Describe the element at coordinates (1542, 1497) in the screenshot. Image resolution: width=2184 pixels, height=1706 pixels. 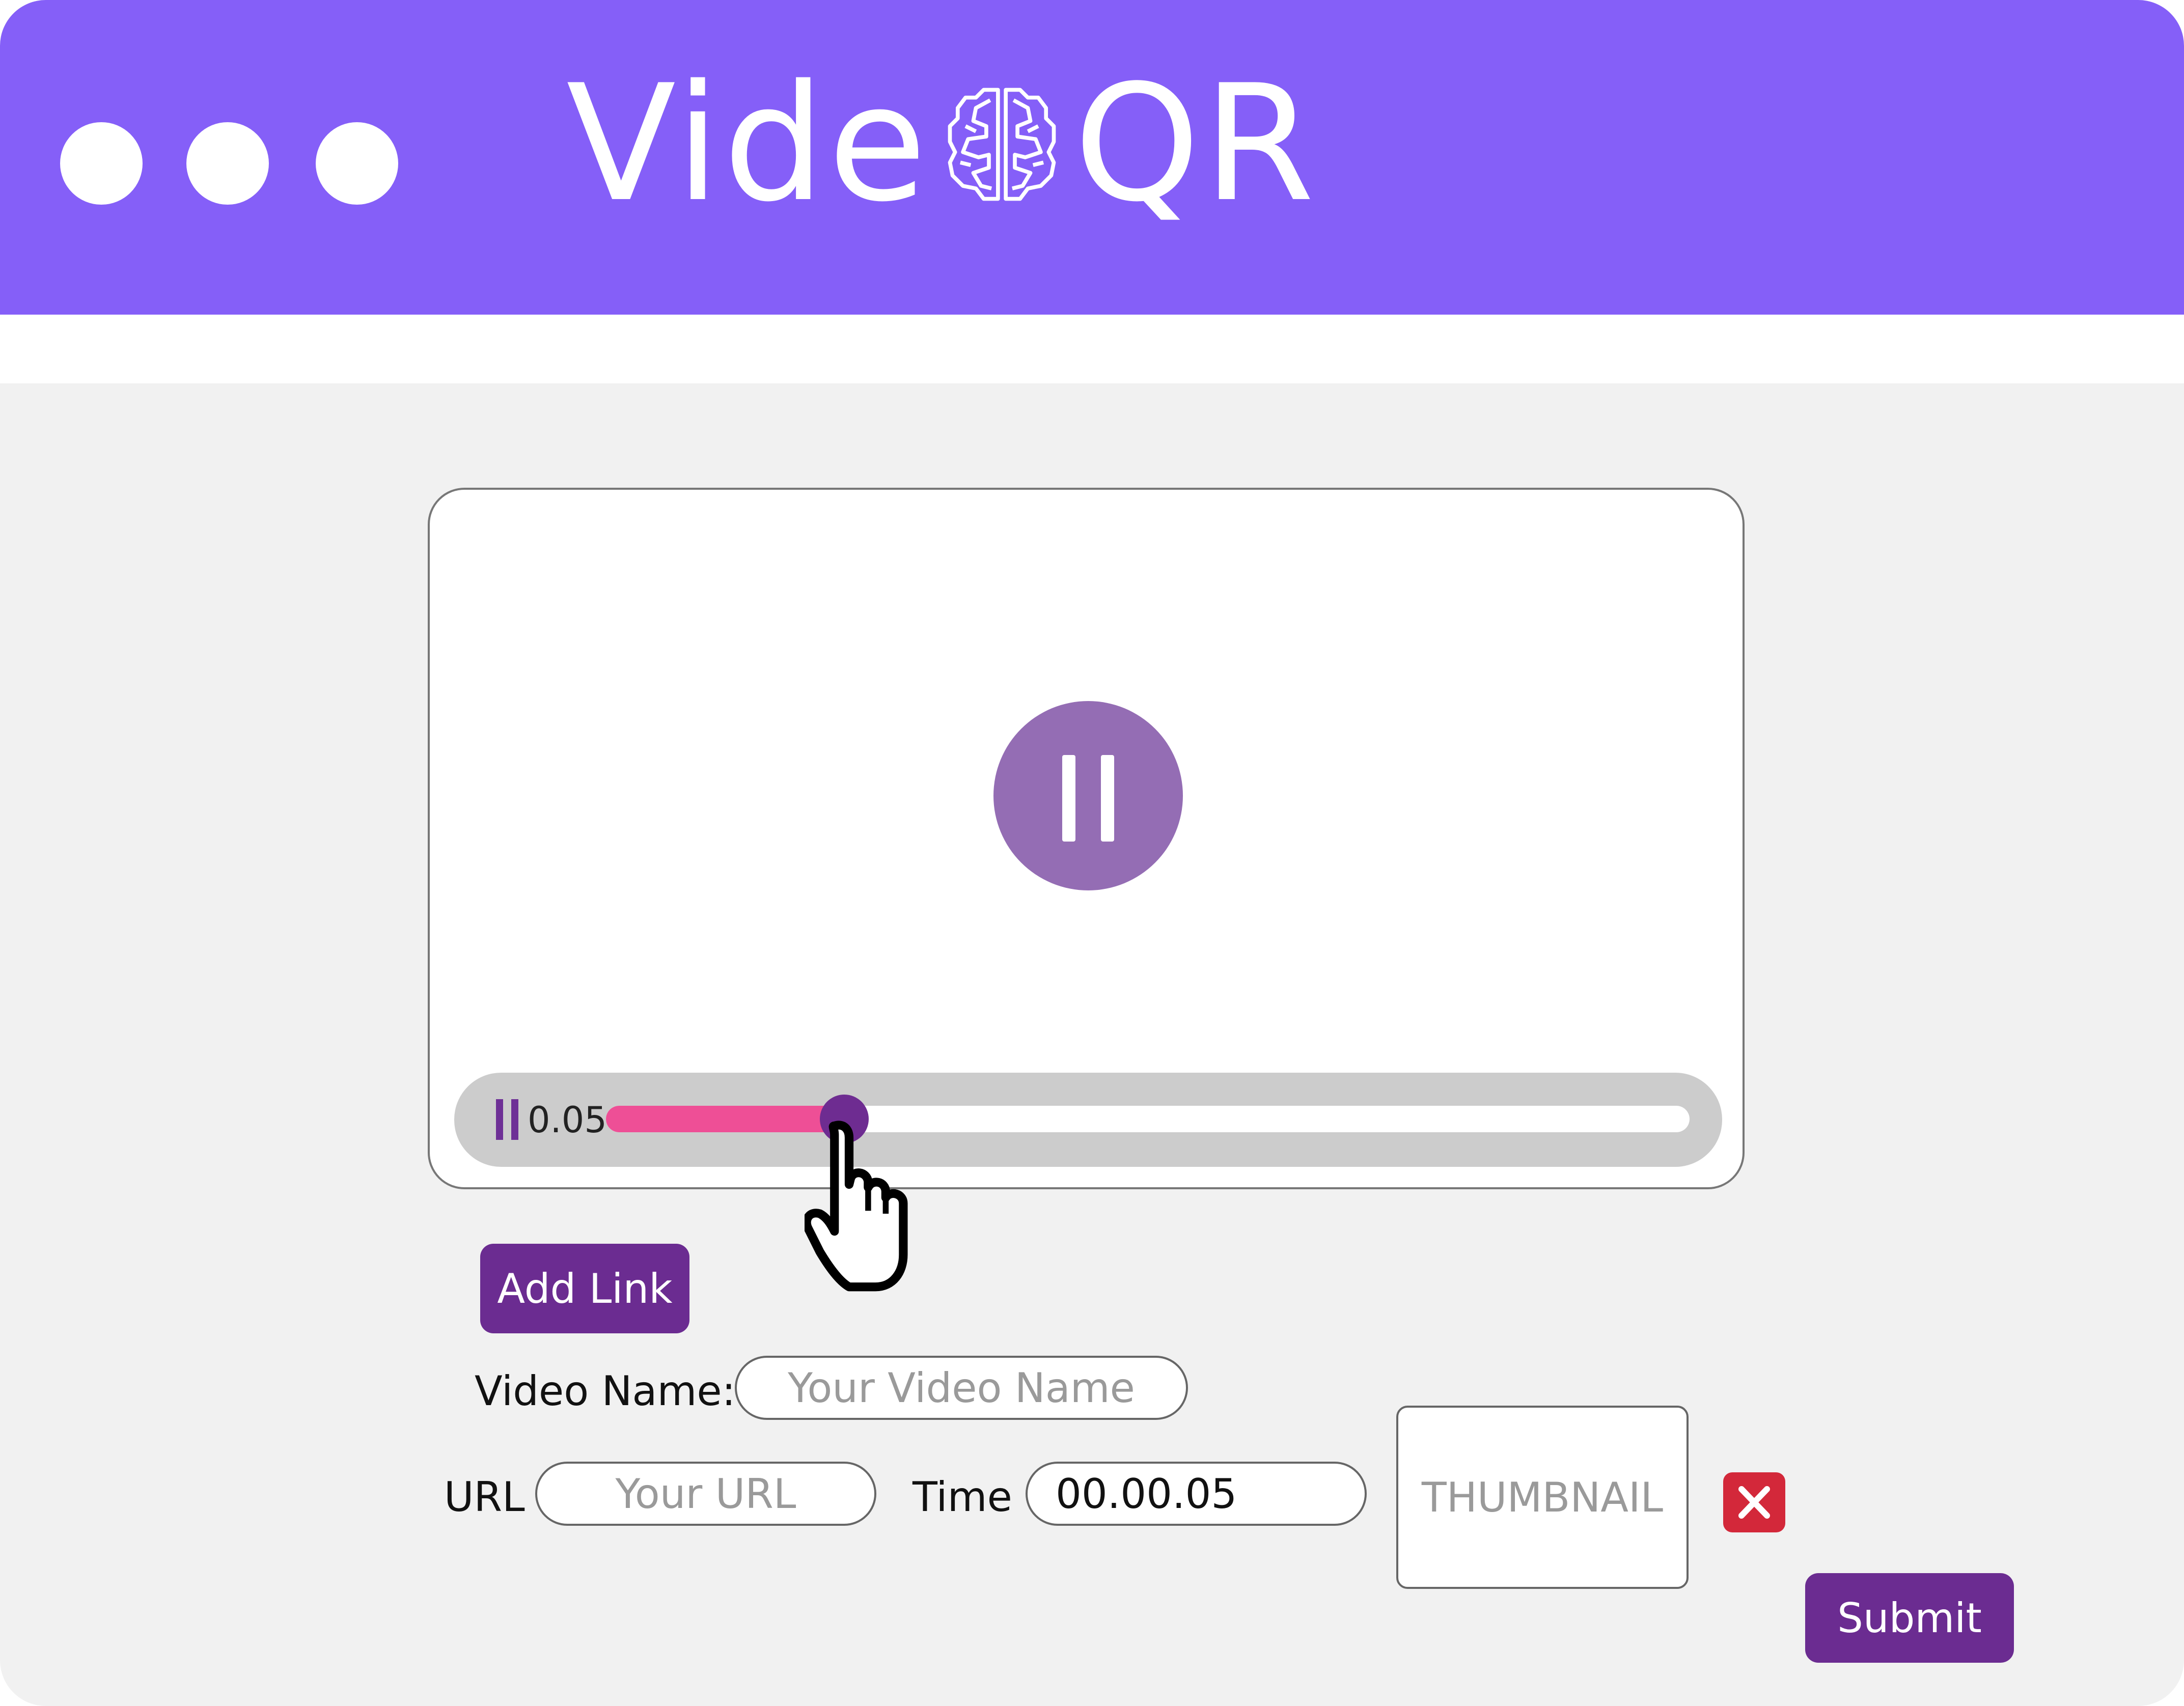
I see `thumbnail-box: THUMBNAIL` at that location.